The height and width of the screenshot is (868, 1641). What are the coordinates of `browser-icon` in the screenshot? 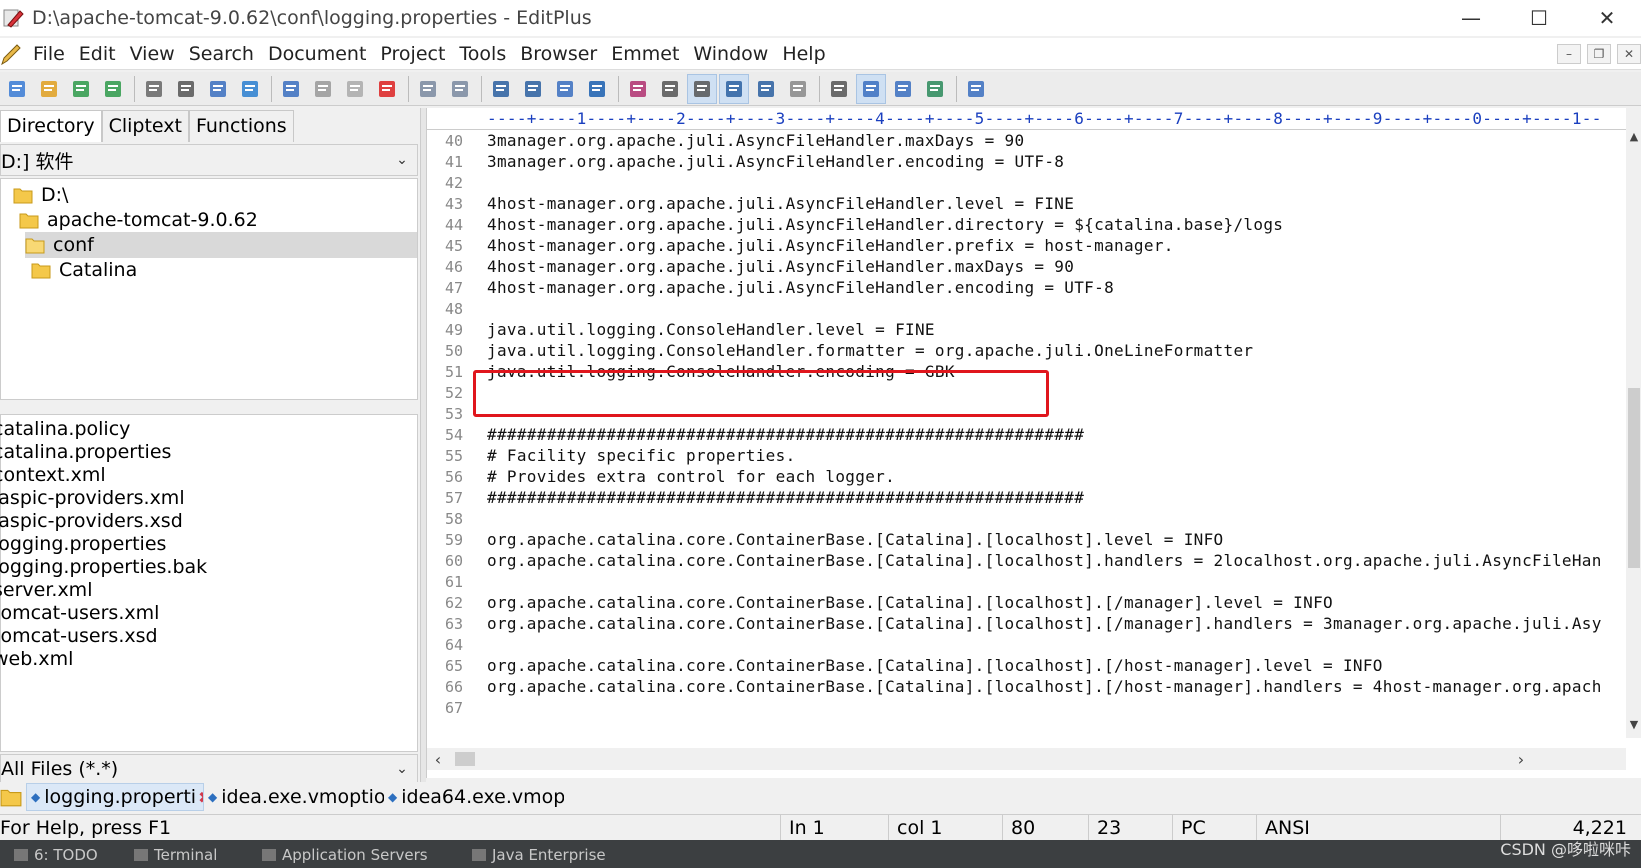 It's located at (250, 89).